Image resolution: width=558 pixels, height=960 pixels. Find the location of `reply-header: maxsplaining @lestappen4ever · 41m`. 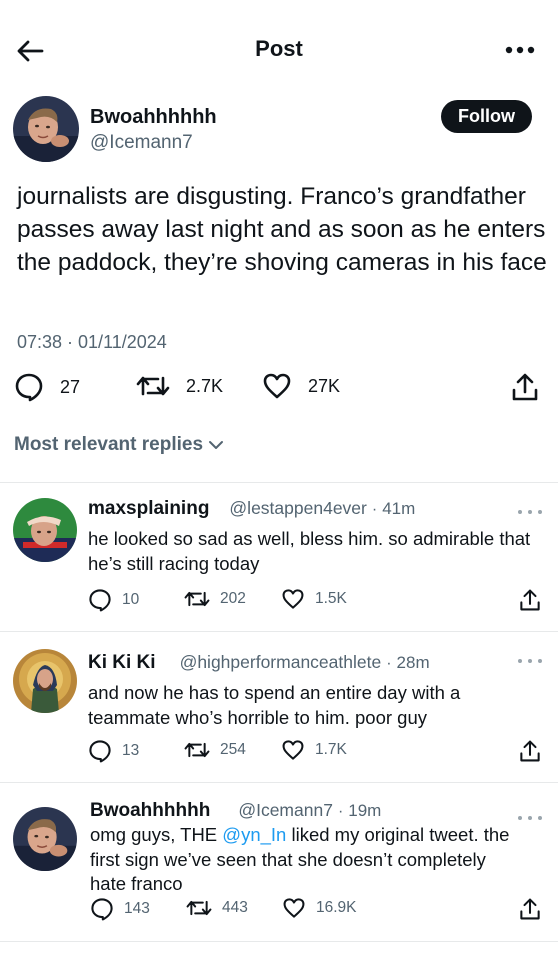

reply-header: maxsplaining @lestappen4ever · 41m is located at coordinates (252, 509).